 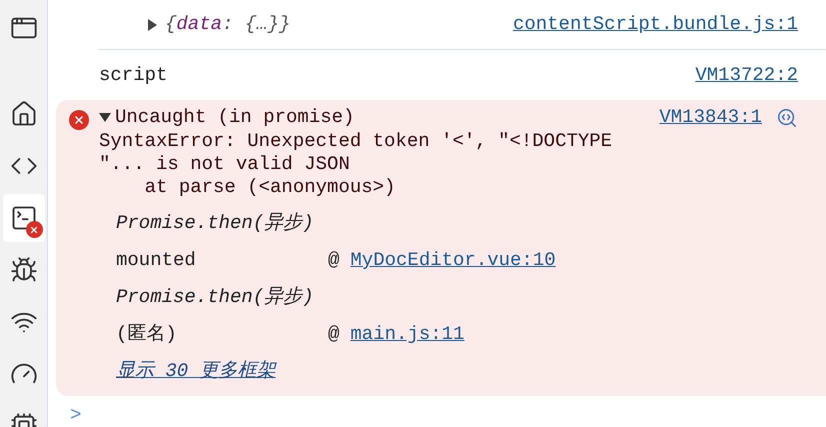 What do you see at coordinates (79, 120) in the screenshot?
I see `error-icon` at bounding box center [79, 120].